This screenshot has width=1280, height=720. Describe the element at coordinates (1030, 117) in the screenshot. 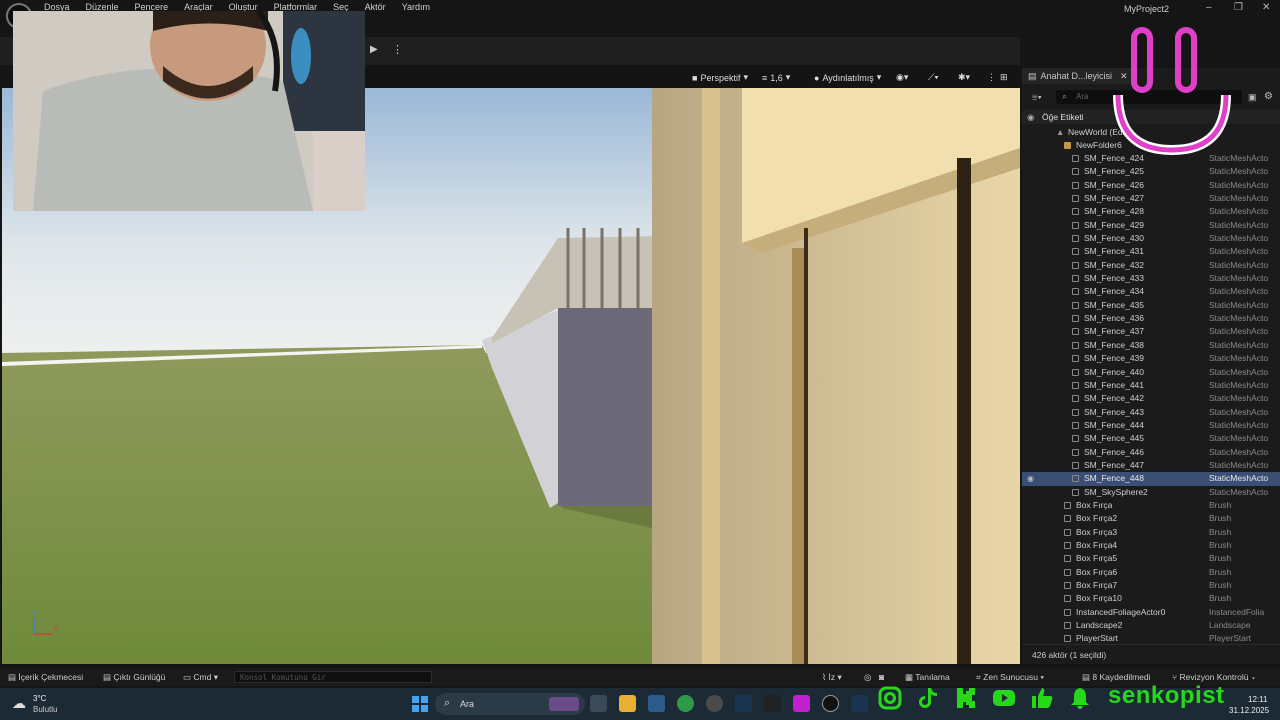

I see `visibility-column-icon: ◉` at that location.